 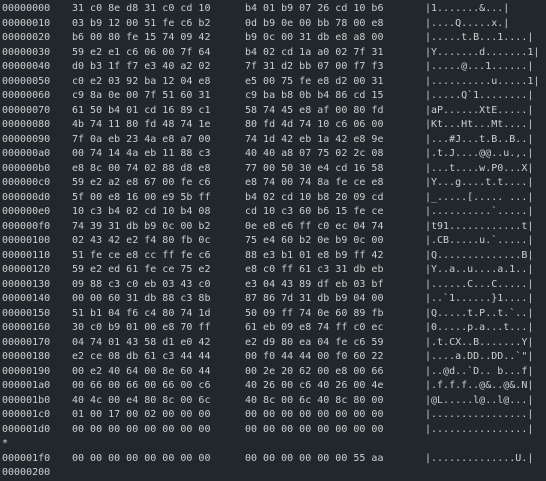 I want to click on hex-offset: 000001c0, so click(x=26, y=414).